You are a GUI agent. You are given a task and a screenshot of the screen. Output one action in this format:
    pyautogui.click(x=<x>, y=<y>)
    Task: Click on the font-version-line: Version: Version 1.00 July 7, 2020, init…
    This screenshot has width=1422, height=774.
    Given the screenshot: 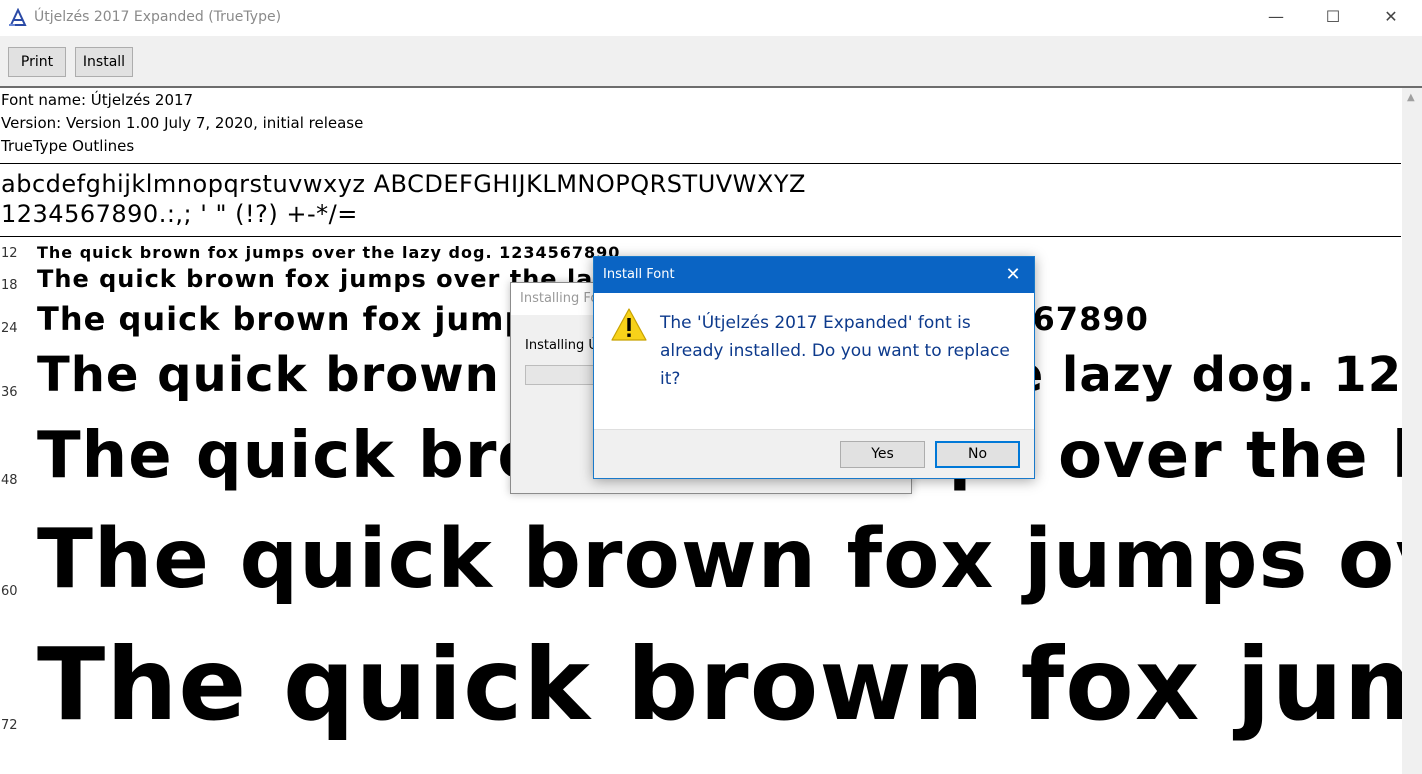 What is the action you would take?
    pyautogui.click(x=182, y=123)
    